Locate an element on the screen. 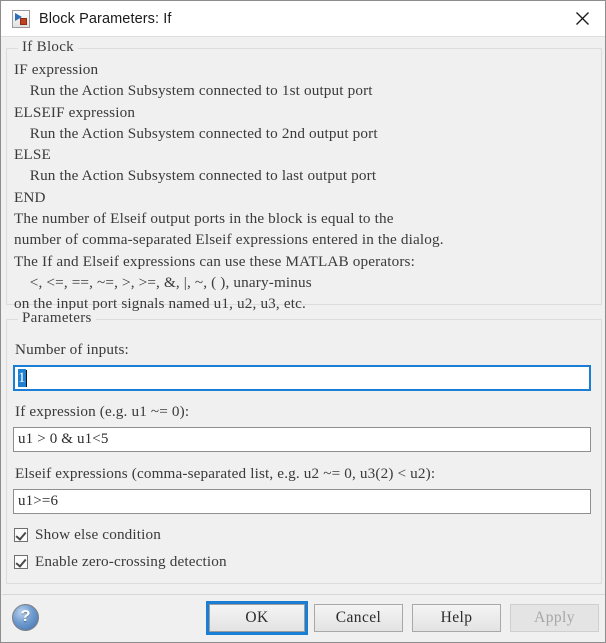  if-expression-input is located at coordinates (302, 439).